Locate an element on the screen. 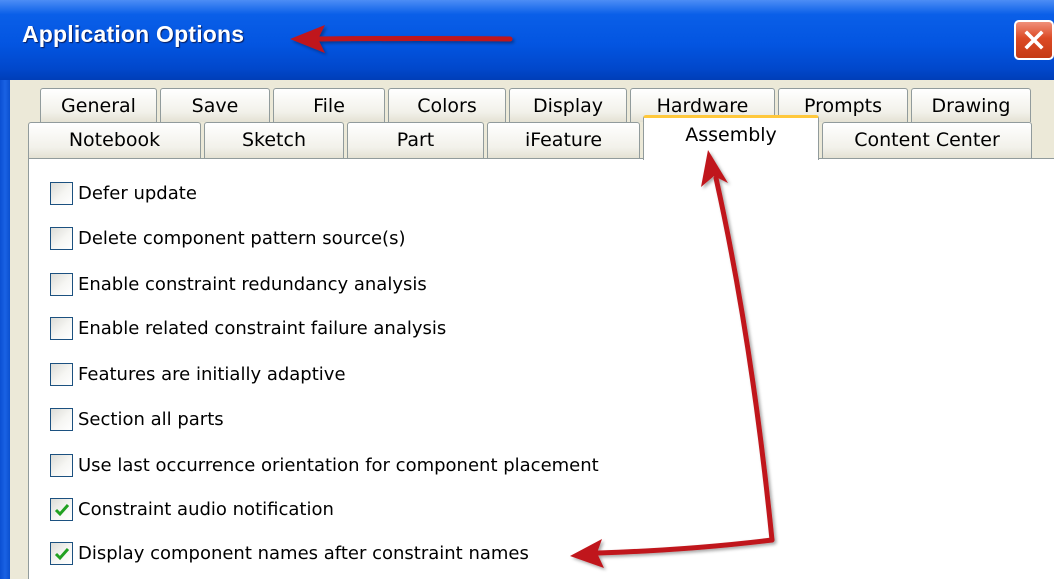  option-enable-constraint-redundancy-analysis: Enable constraint redundancy analysis is located at coordinates (238, 284).